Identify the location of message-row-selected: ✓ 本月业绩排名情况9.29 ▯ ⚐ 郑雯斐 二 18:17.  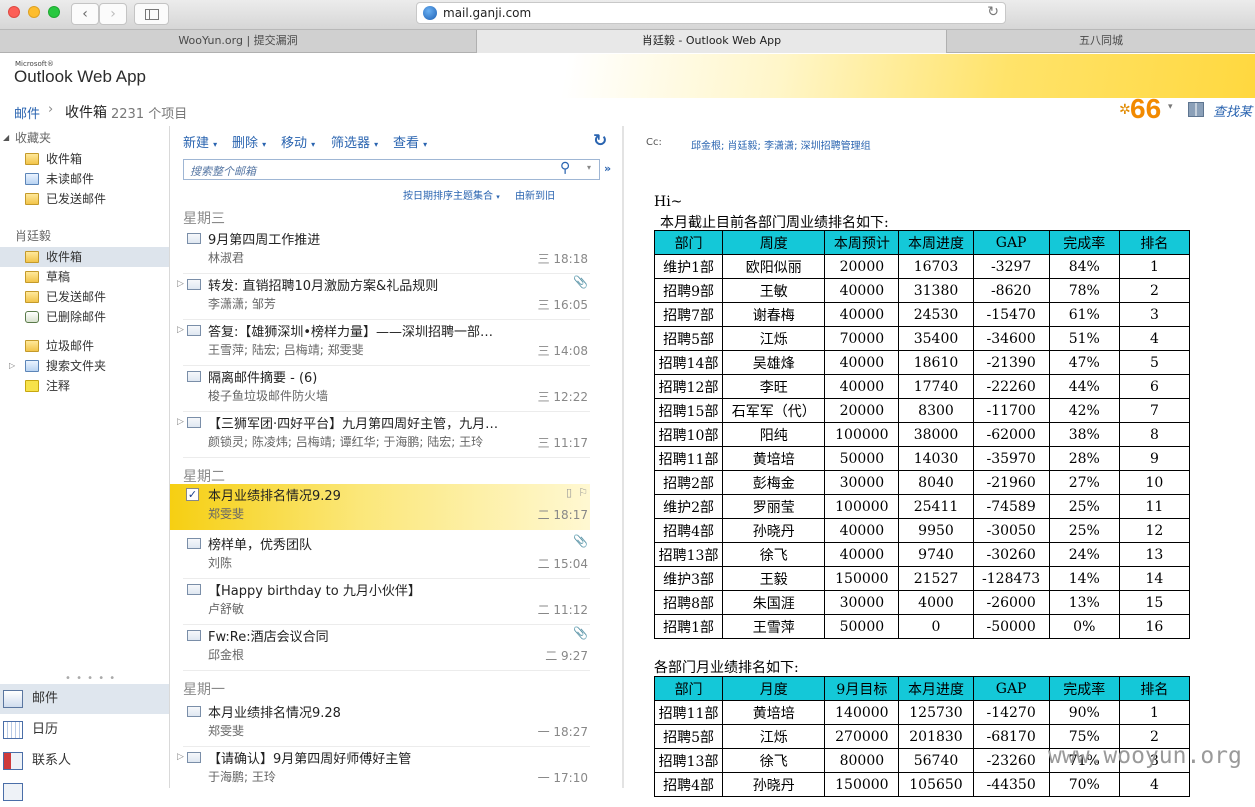
(380, 507).